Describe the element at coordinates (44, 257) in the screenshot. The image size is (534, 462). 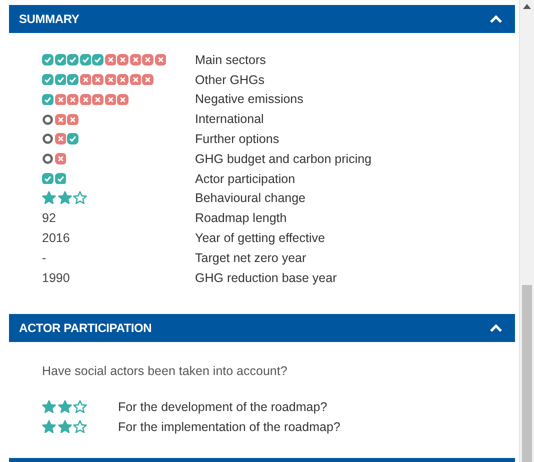
I see `value-text: -` at that location.